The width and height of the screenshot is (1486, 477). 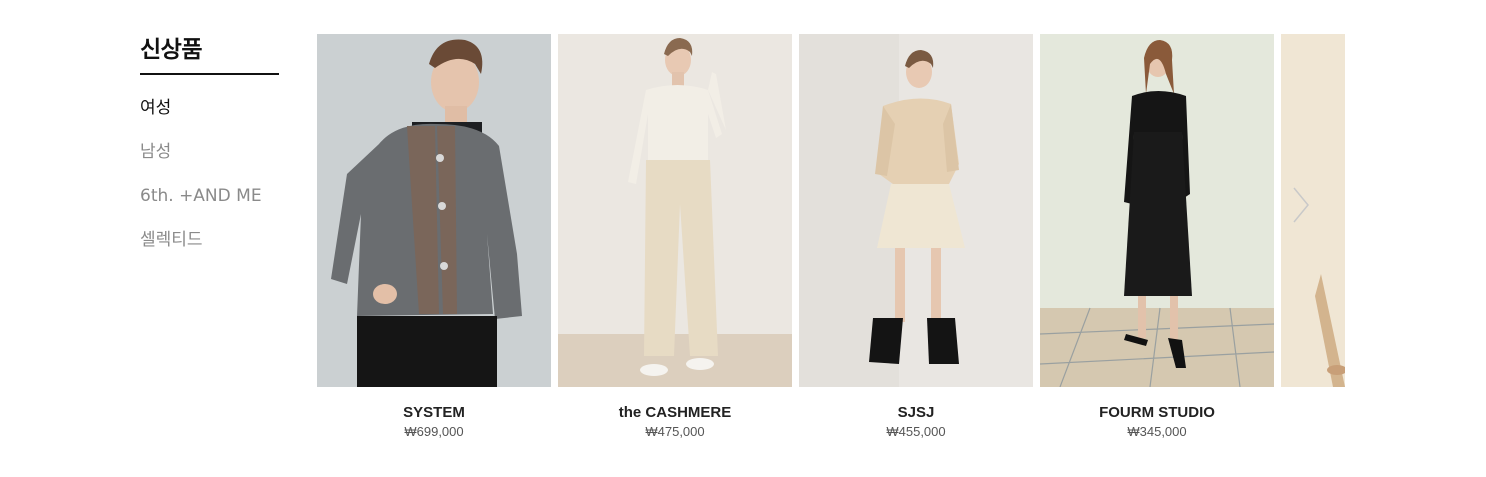 I want to click on title-divider, so click(x=209, y=74).